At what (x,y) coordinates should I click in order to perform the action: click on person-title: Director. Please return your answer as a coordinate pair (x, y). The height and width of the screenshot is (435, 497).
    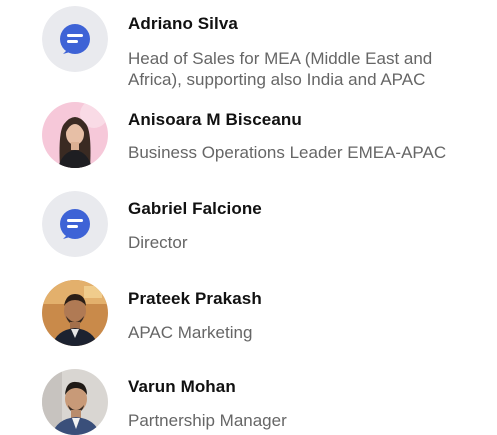
    Looking at the image, I should click on (158, 242).